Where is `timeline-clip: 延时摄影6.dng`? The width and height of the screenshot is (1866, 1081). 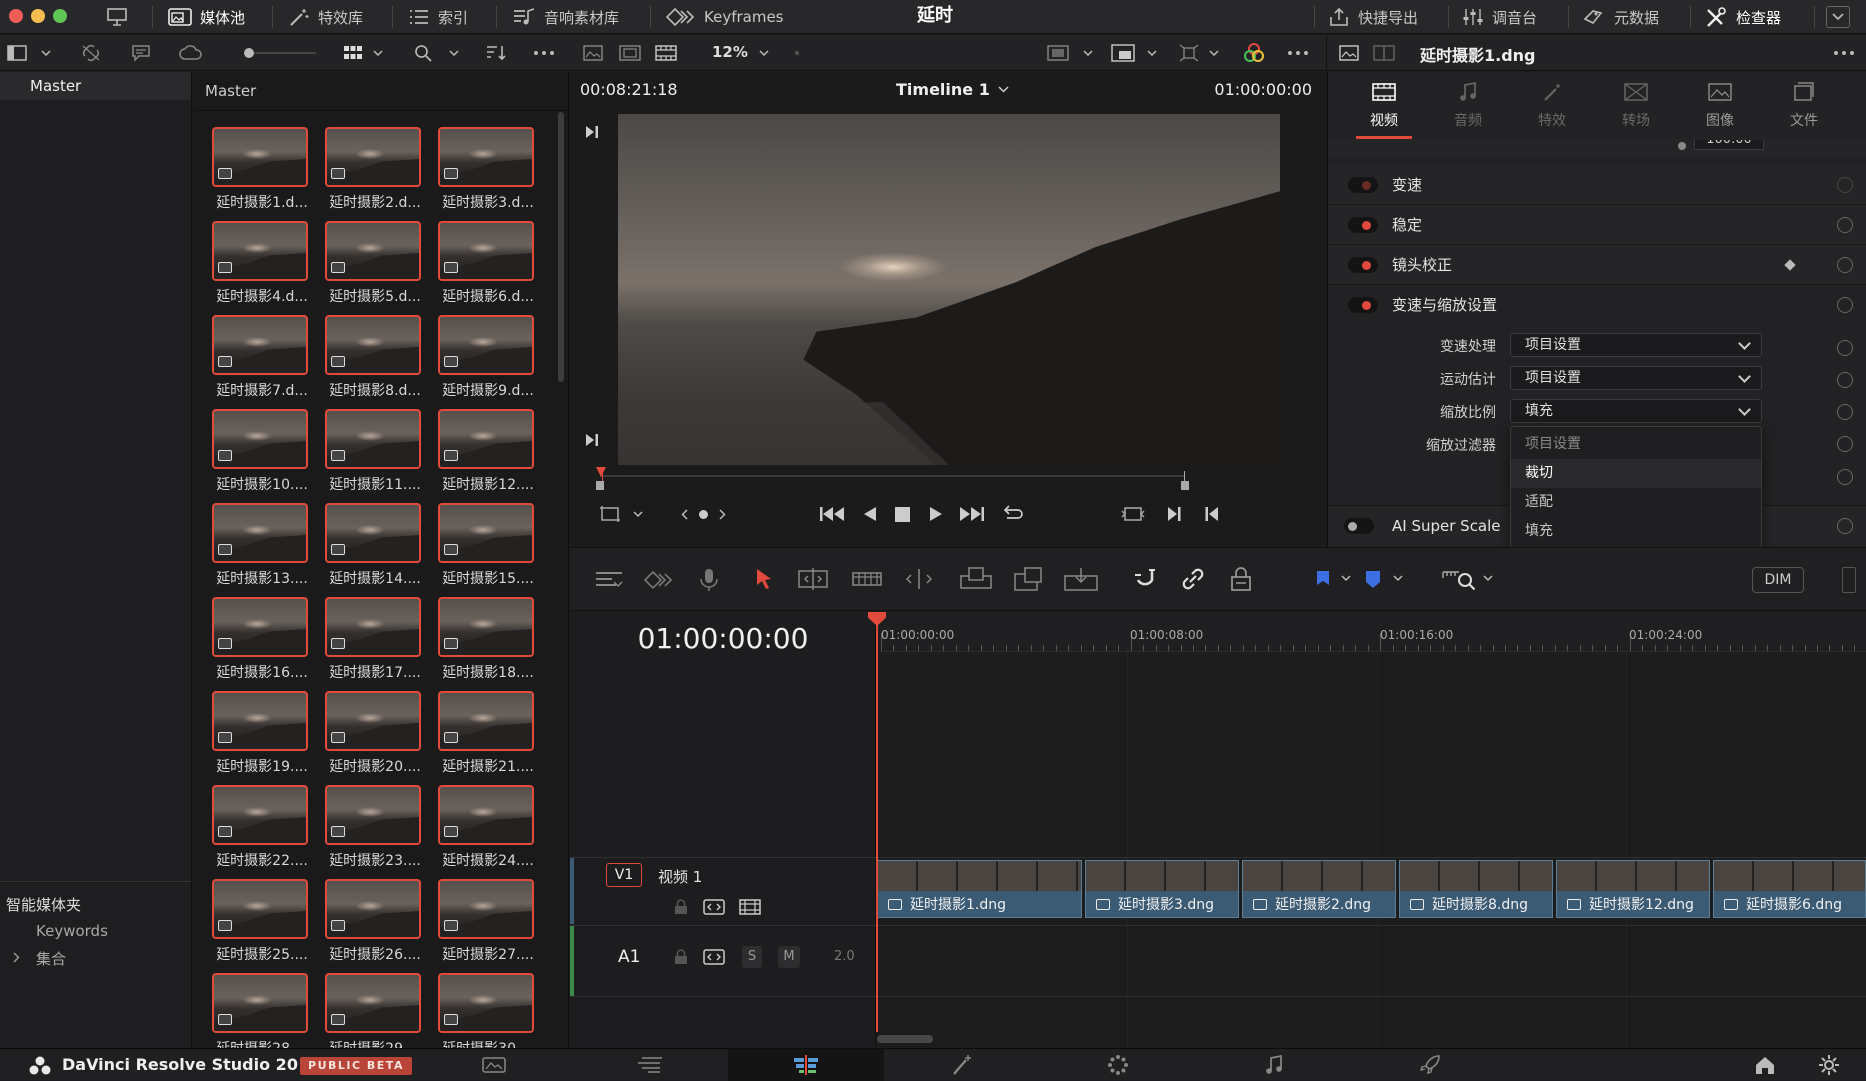 timeline-clip: 延时摄影6.dng is located at coordinates (1789, 889).